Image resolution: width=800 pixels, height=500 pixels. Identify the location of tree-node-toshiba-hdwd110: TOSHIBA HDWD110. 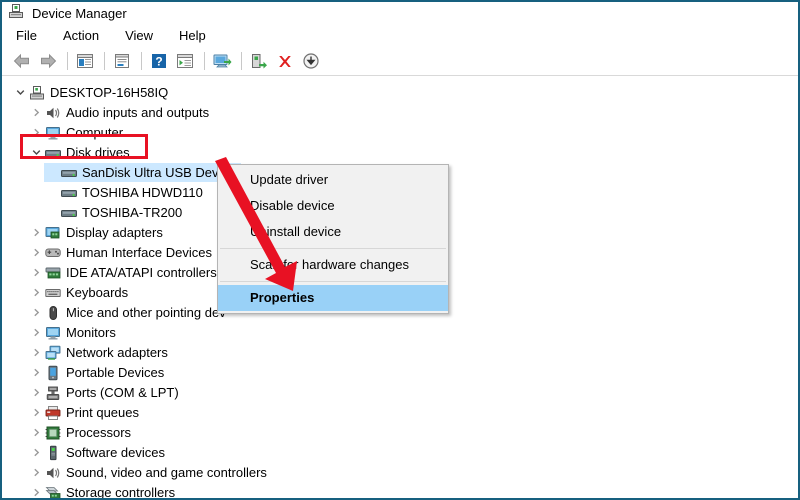
(123, 192).